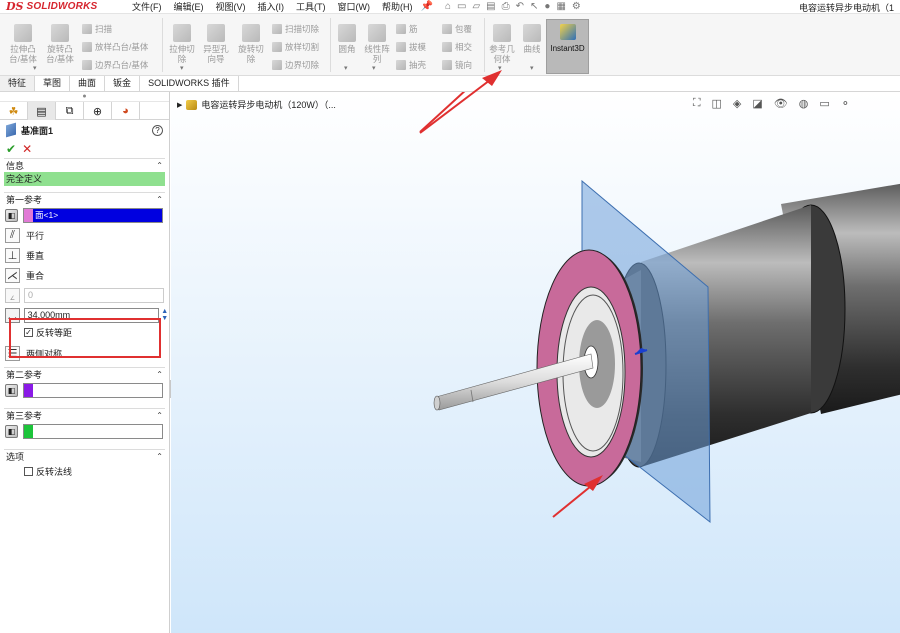 The image size is (900, 633). Describe the element at coordinates (461, 6) in the screenshot. I see `new-icon: ▭` at that location.